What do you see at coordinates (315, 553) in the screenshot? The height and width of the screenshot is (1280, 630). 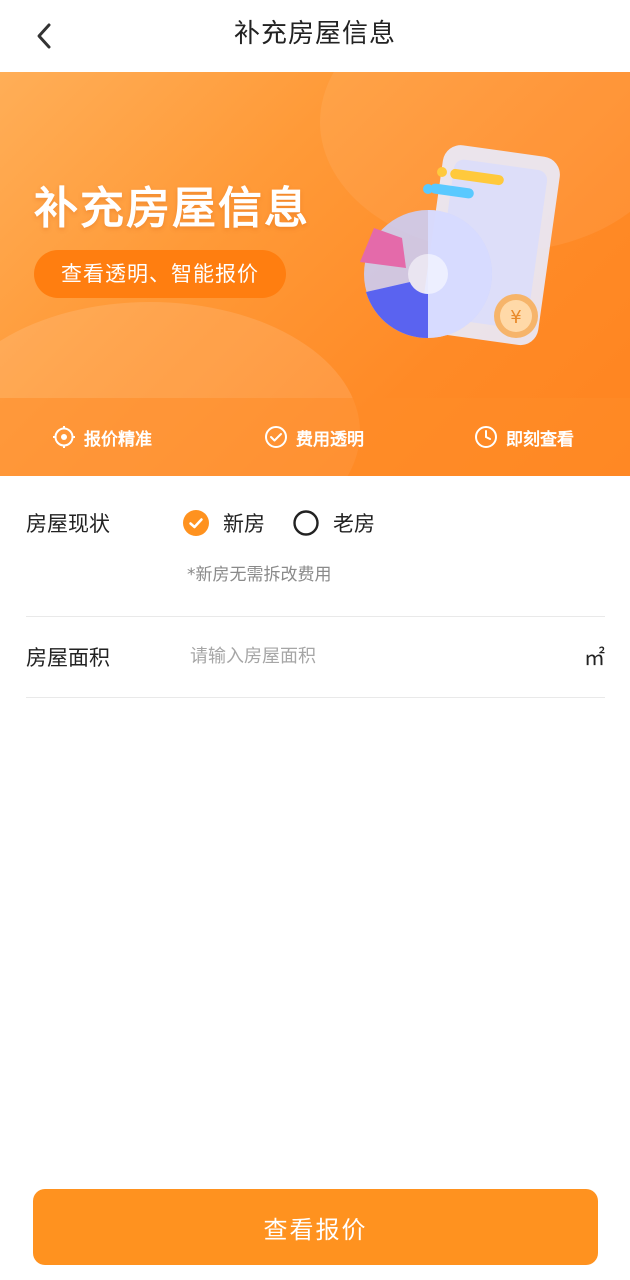 I see `house-status-row: 房屋现状 新房 老房 *新房无需拆改费用` at bounding box center [315, 553].